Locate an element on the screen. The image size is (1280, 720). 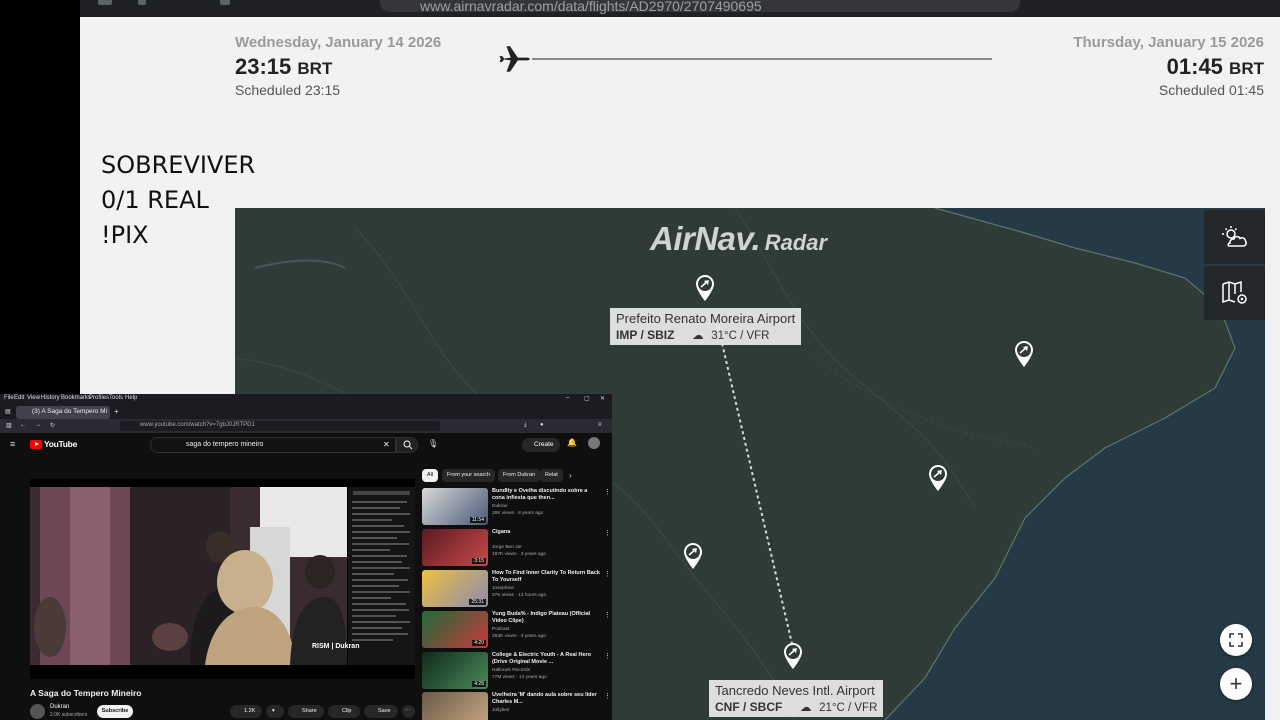
search-icon is located at coordinates (408, 445).